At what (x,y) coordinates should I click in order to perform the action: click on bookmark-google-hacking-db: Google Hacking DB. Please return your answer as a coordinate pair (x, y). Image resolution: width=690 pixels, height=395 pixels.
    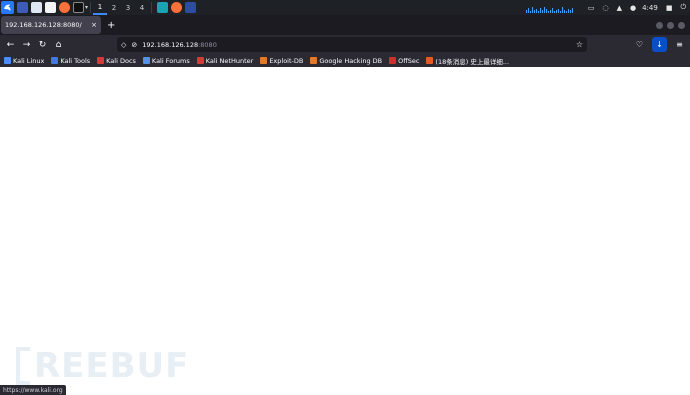
    Looking at the image, I should click on (346, 61).